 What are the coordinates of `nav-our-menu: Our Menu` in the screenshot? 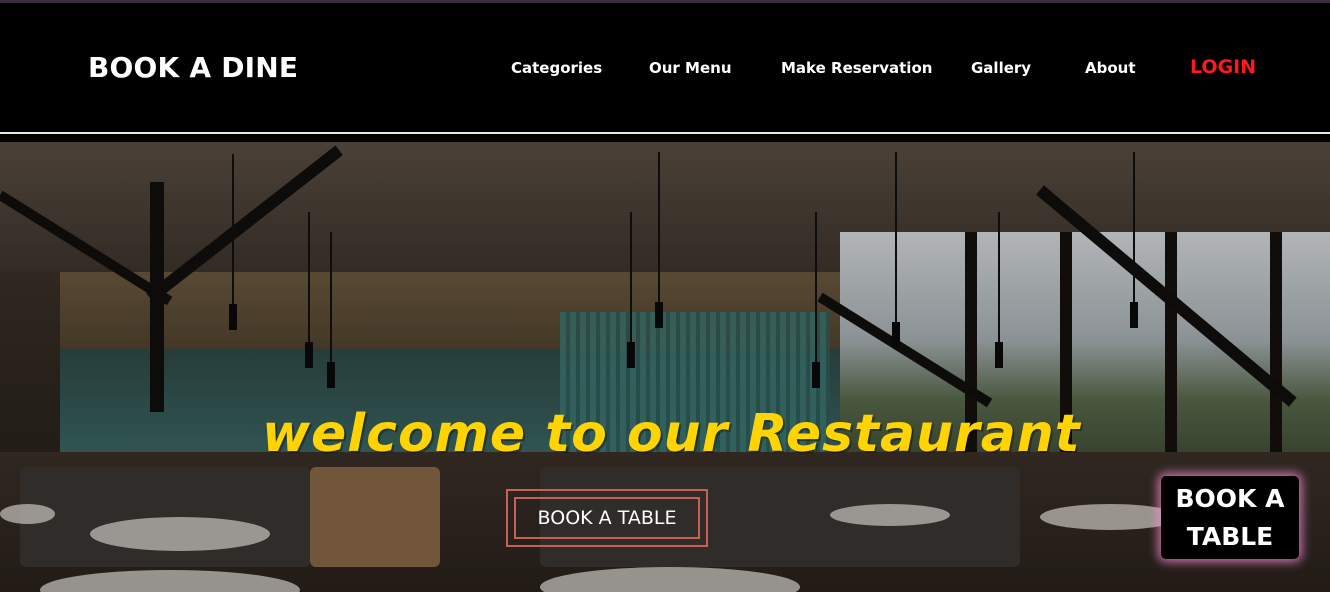 It's located at (690, 68).